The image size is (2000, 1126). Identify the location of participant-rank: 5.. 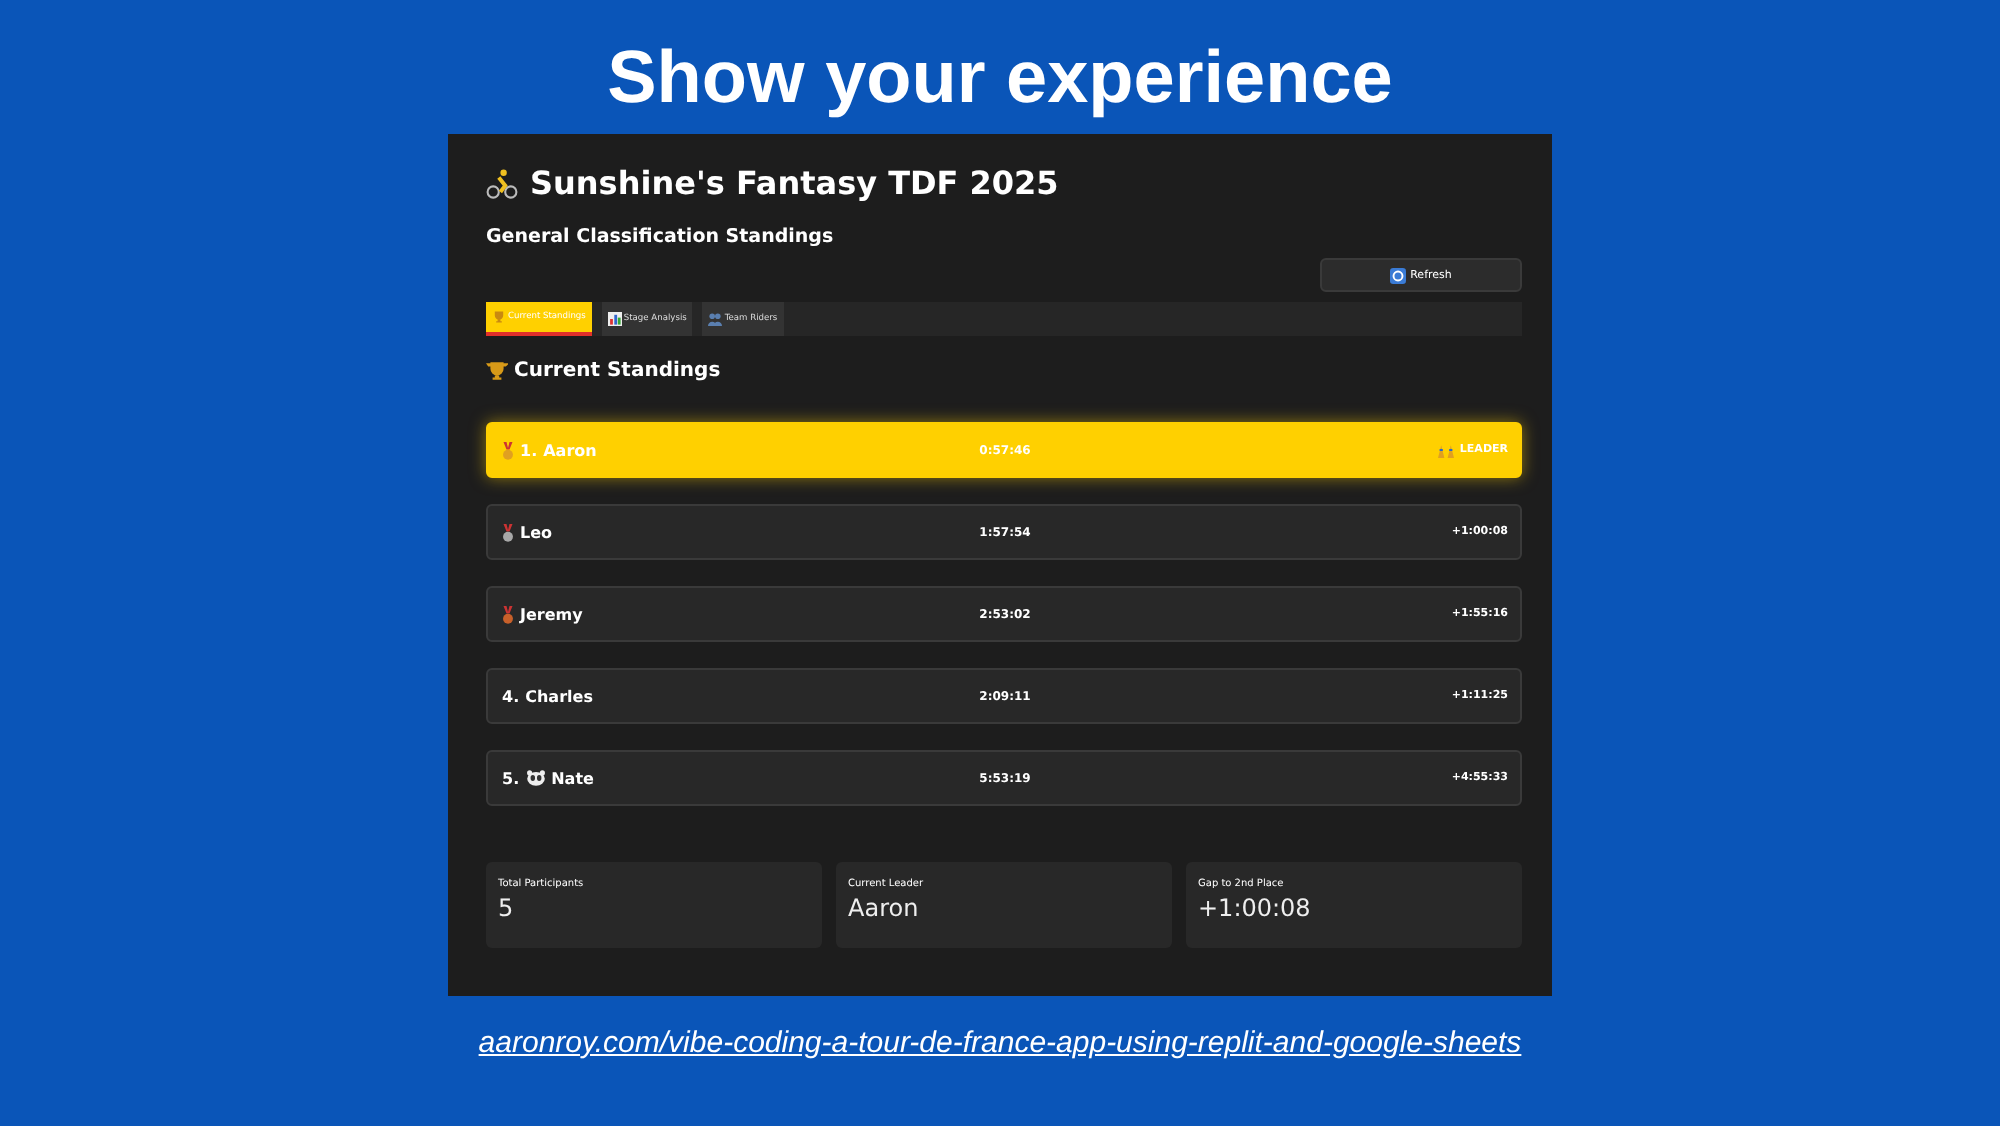
(511, 778).